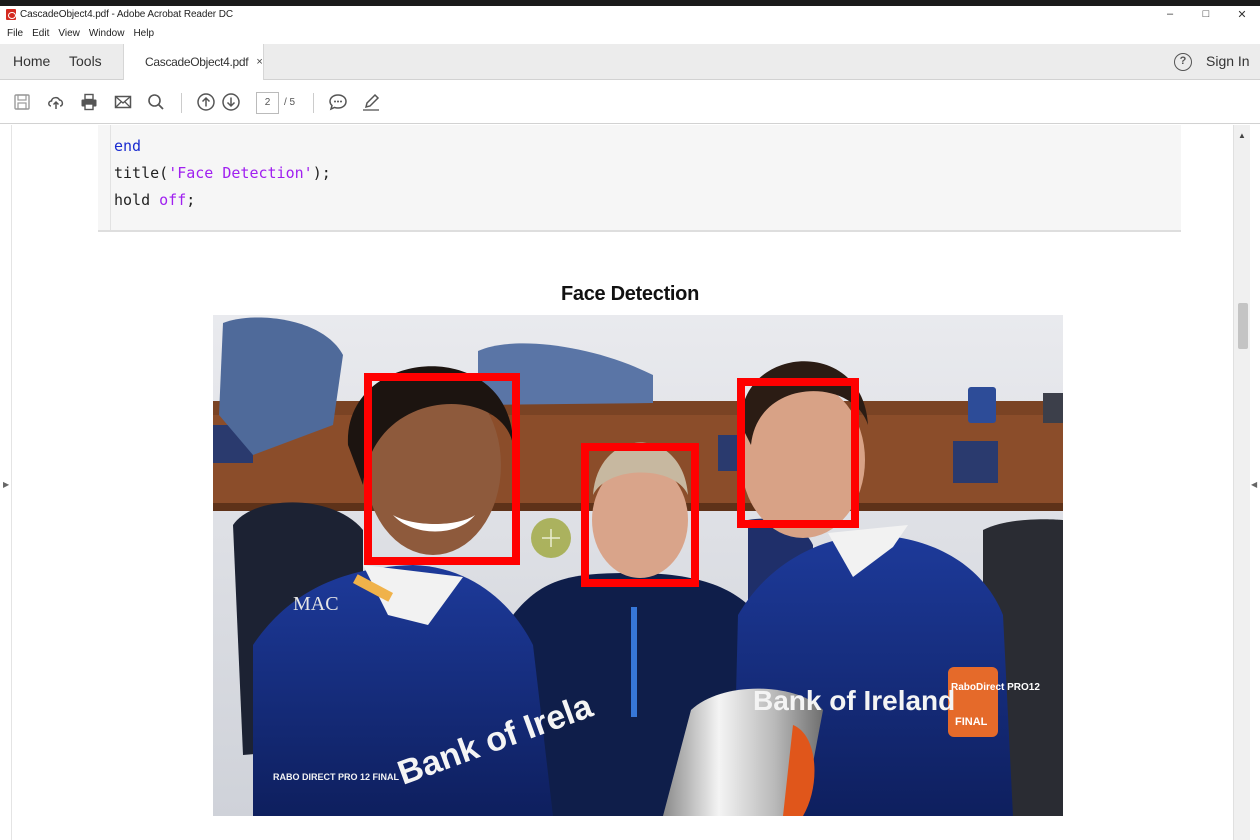 This screenshot has width=1260, height=840. Describe the element at coordinates (971, 722) in the screenshot. I see `final-text: FINAL` at that location.